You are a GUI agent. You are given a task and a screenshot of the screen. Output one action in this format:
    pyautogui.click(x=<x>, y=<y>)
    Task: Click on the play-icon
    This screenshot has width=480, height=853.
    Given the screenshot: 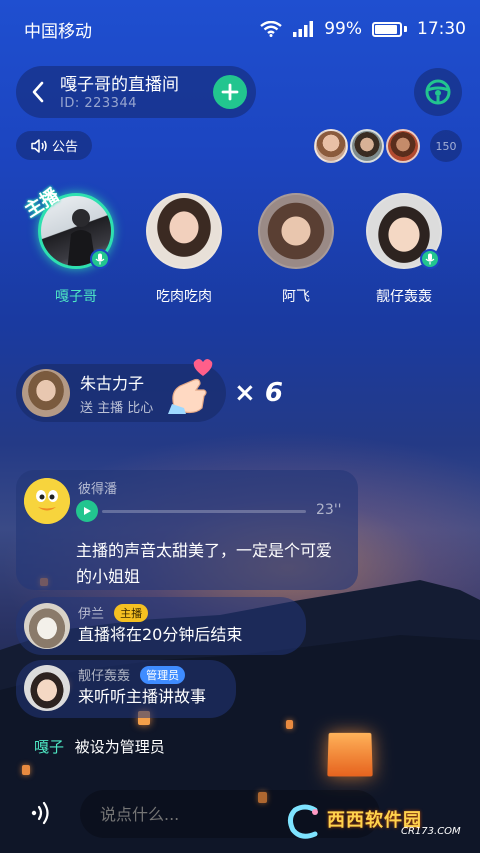 What is the action you would take?
    pyautogui.click(x=87, y=511)
    